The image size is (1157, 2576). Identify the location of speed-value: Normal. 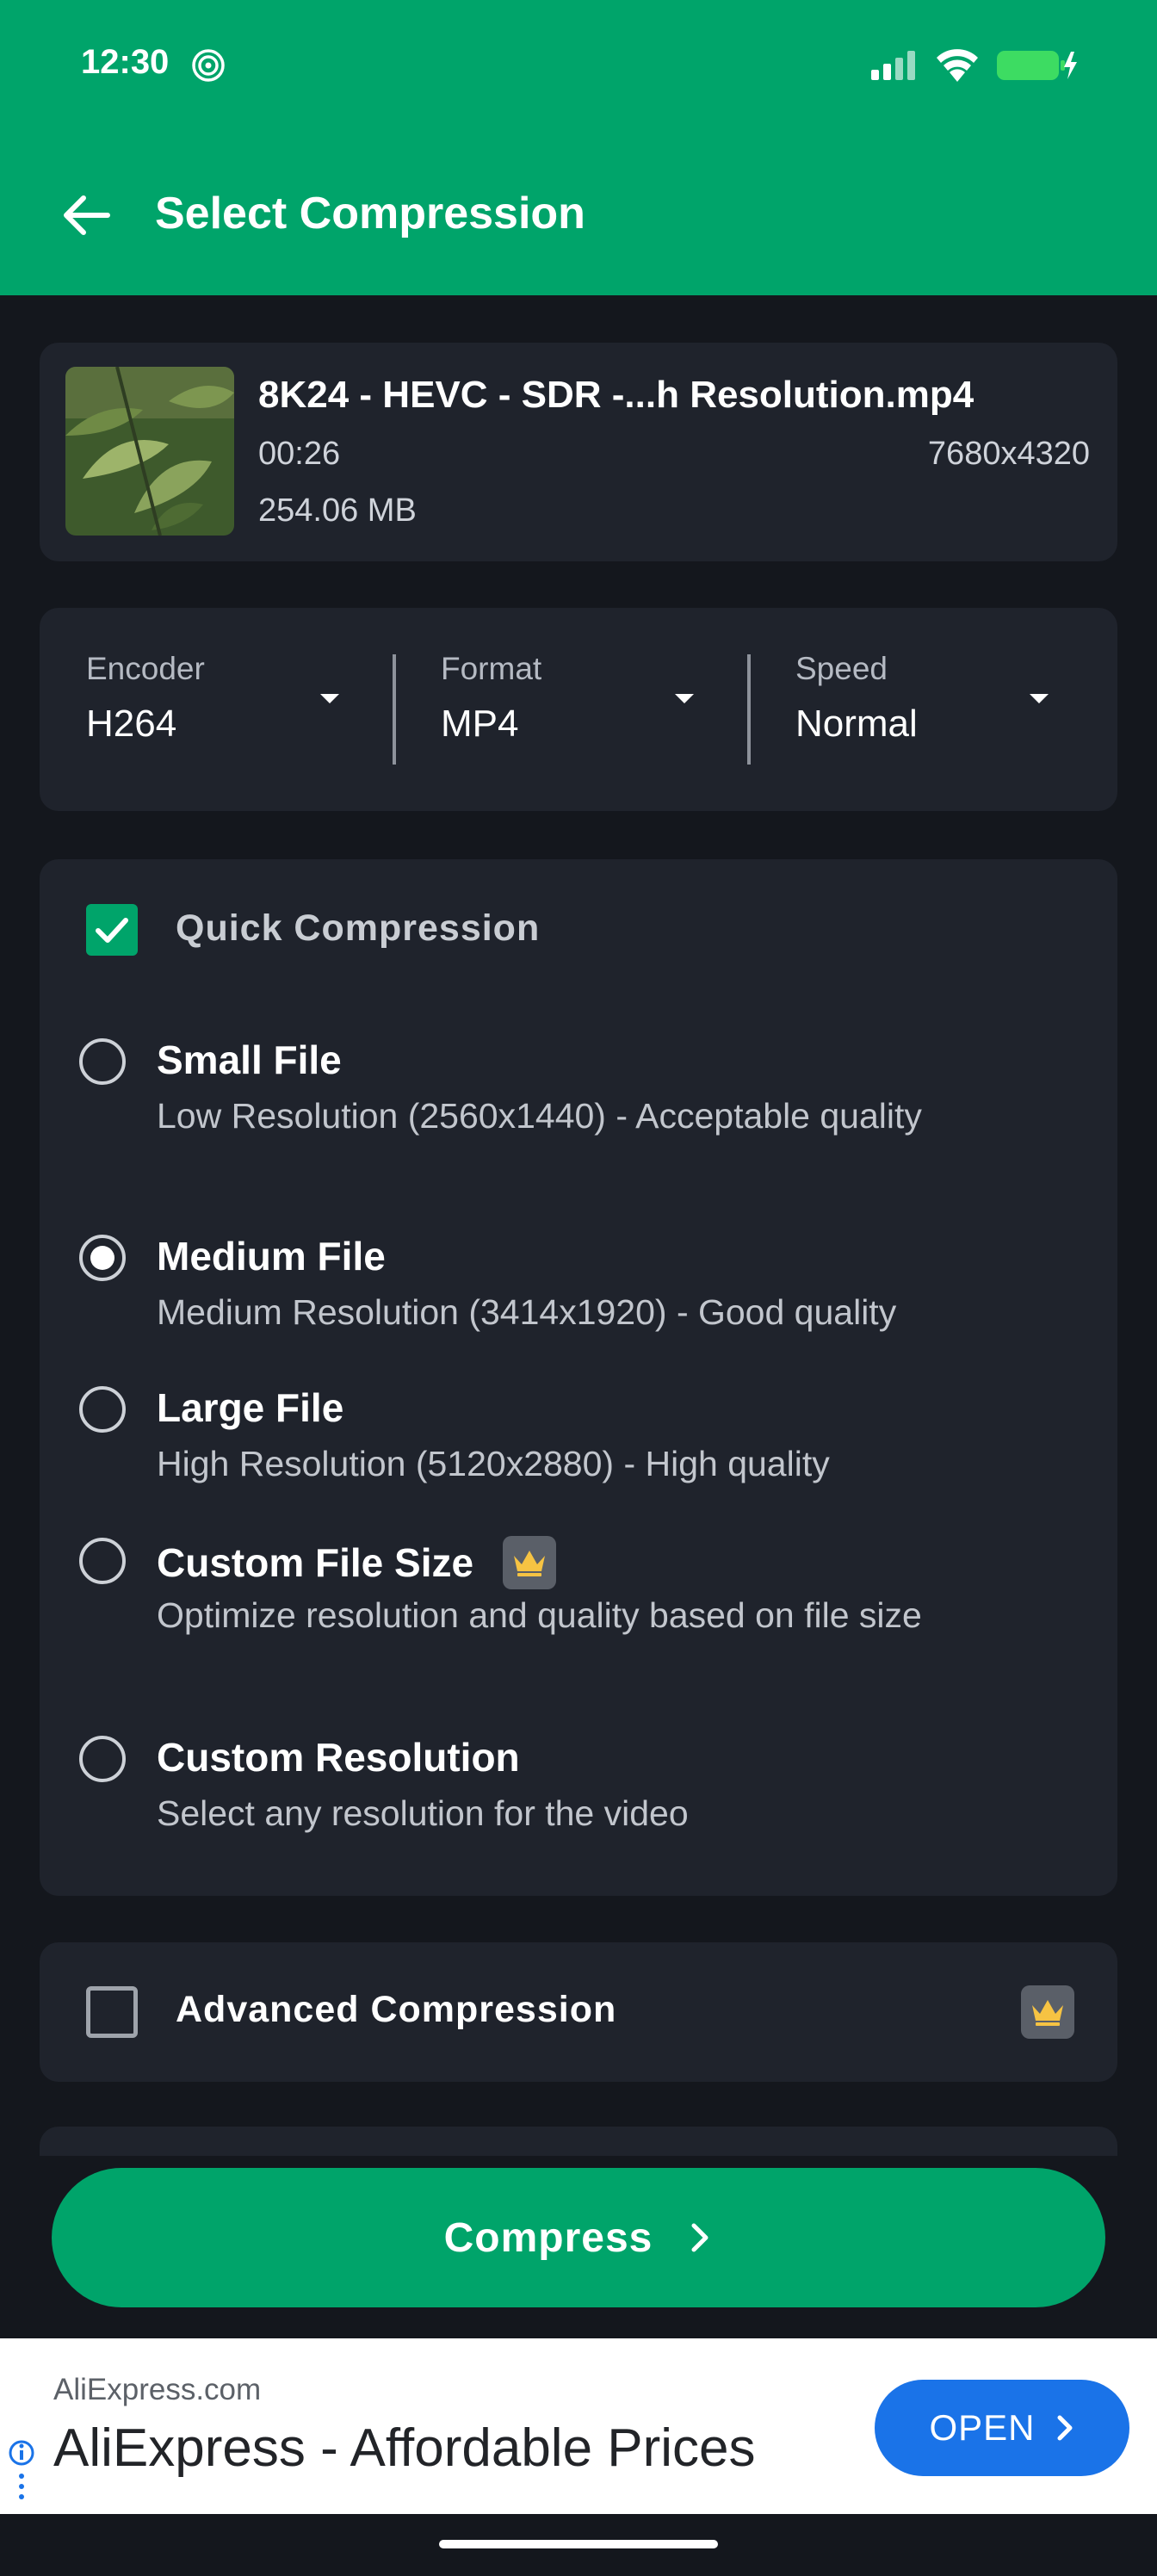
(856, 724).